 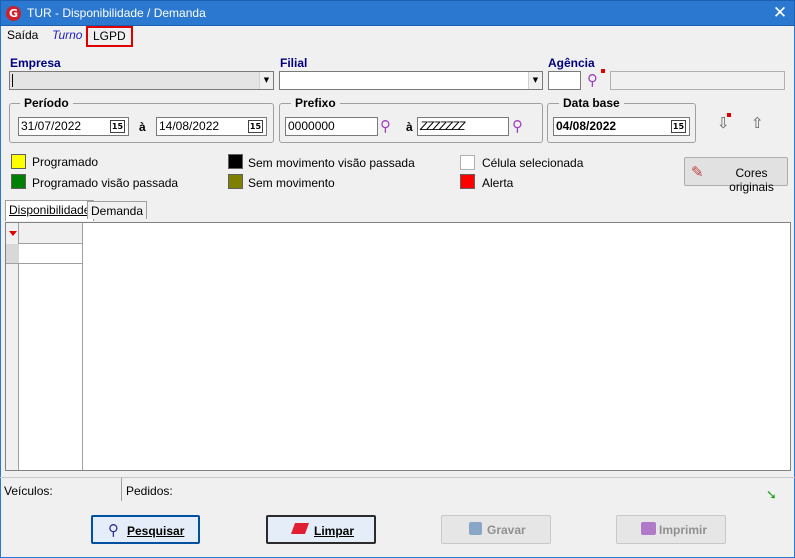 I want to click on imprimir-button: Imprimir, so click(x=671, y=529).